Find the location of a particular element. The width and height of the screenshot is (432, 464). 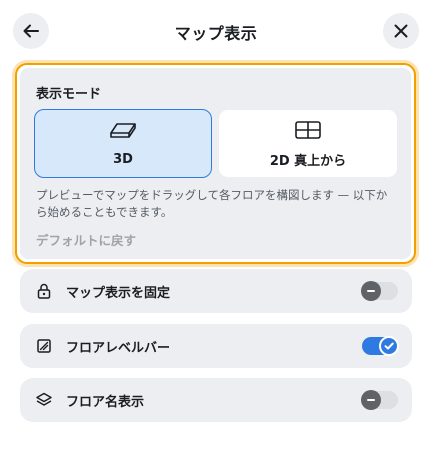

level-bar-icon is located at coordinates (44, 346).